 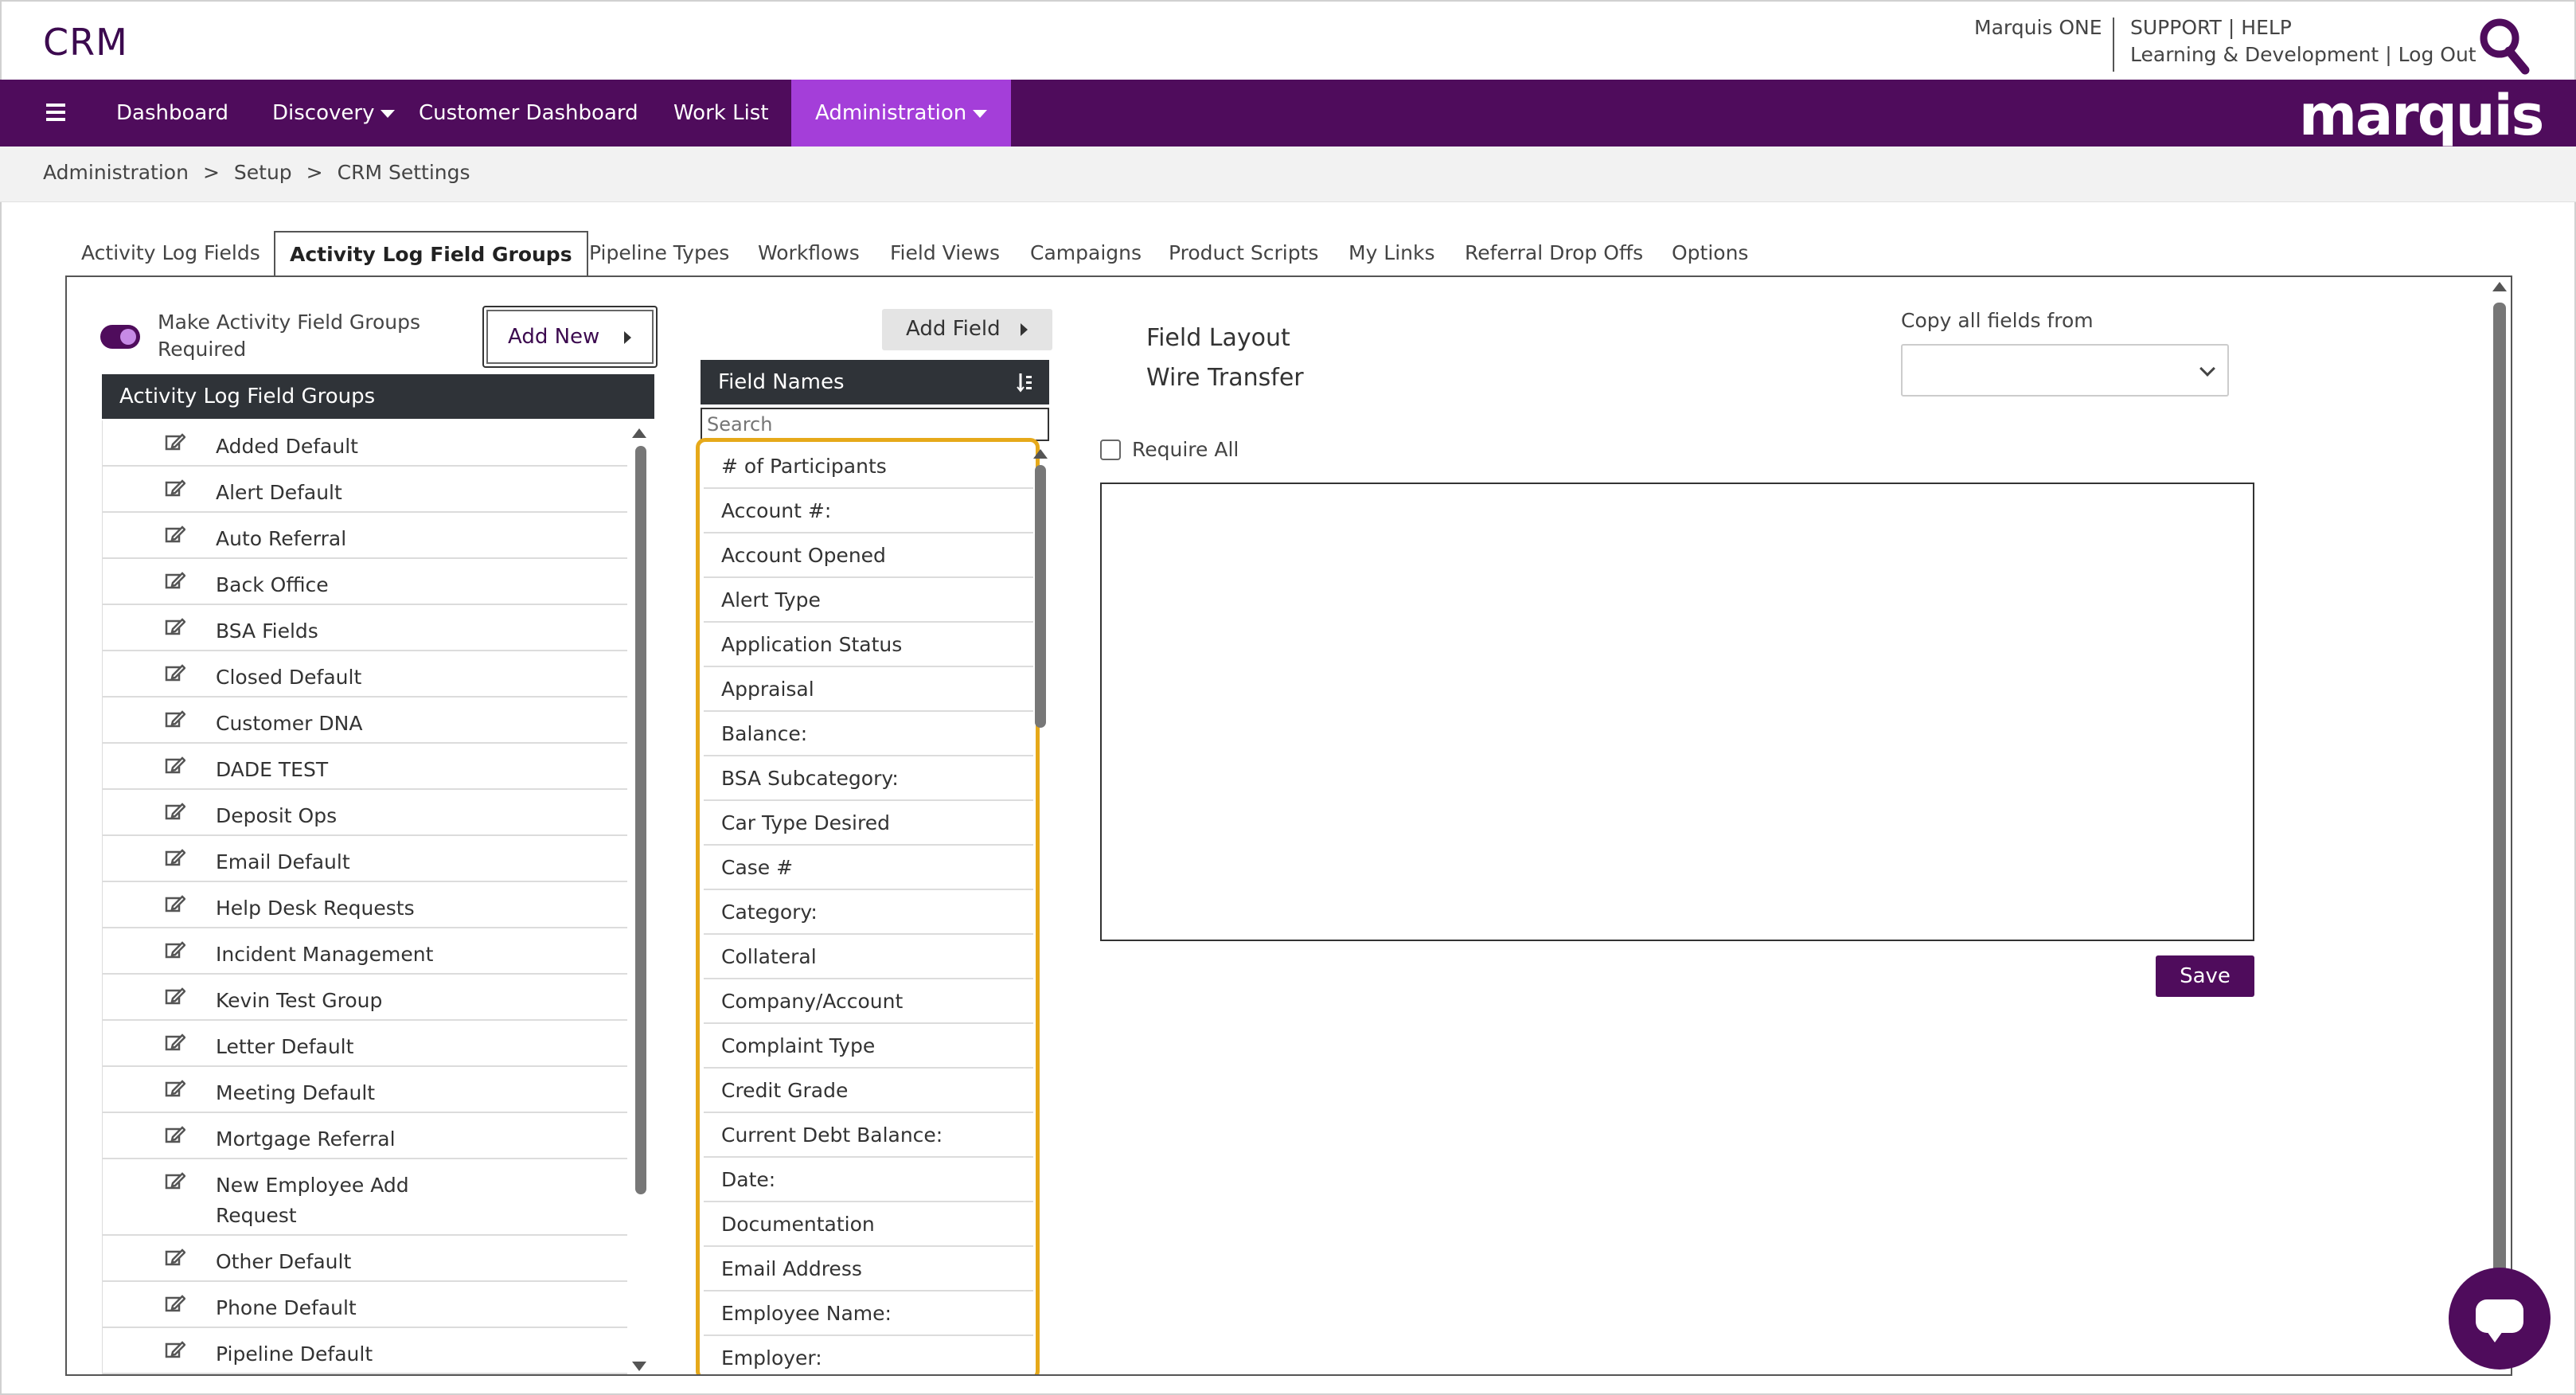 I want to click on required-toggle-label: Make Activity Field Groups Required, so click(x=289, y=336).